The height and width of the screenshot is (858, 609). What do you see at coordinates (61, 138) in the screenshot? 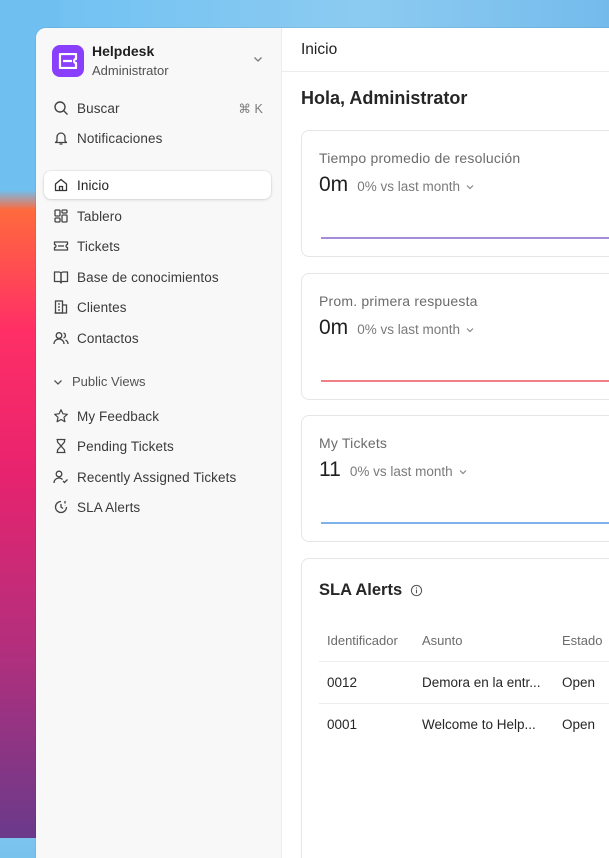
I see `bell-icon` at bounding box center [61, 138].